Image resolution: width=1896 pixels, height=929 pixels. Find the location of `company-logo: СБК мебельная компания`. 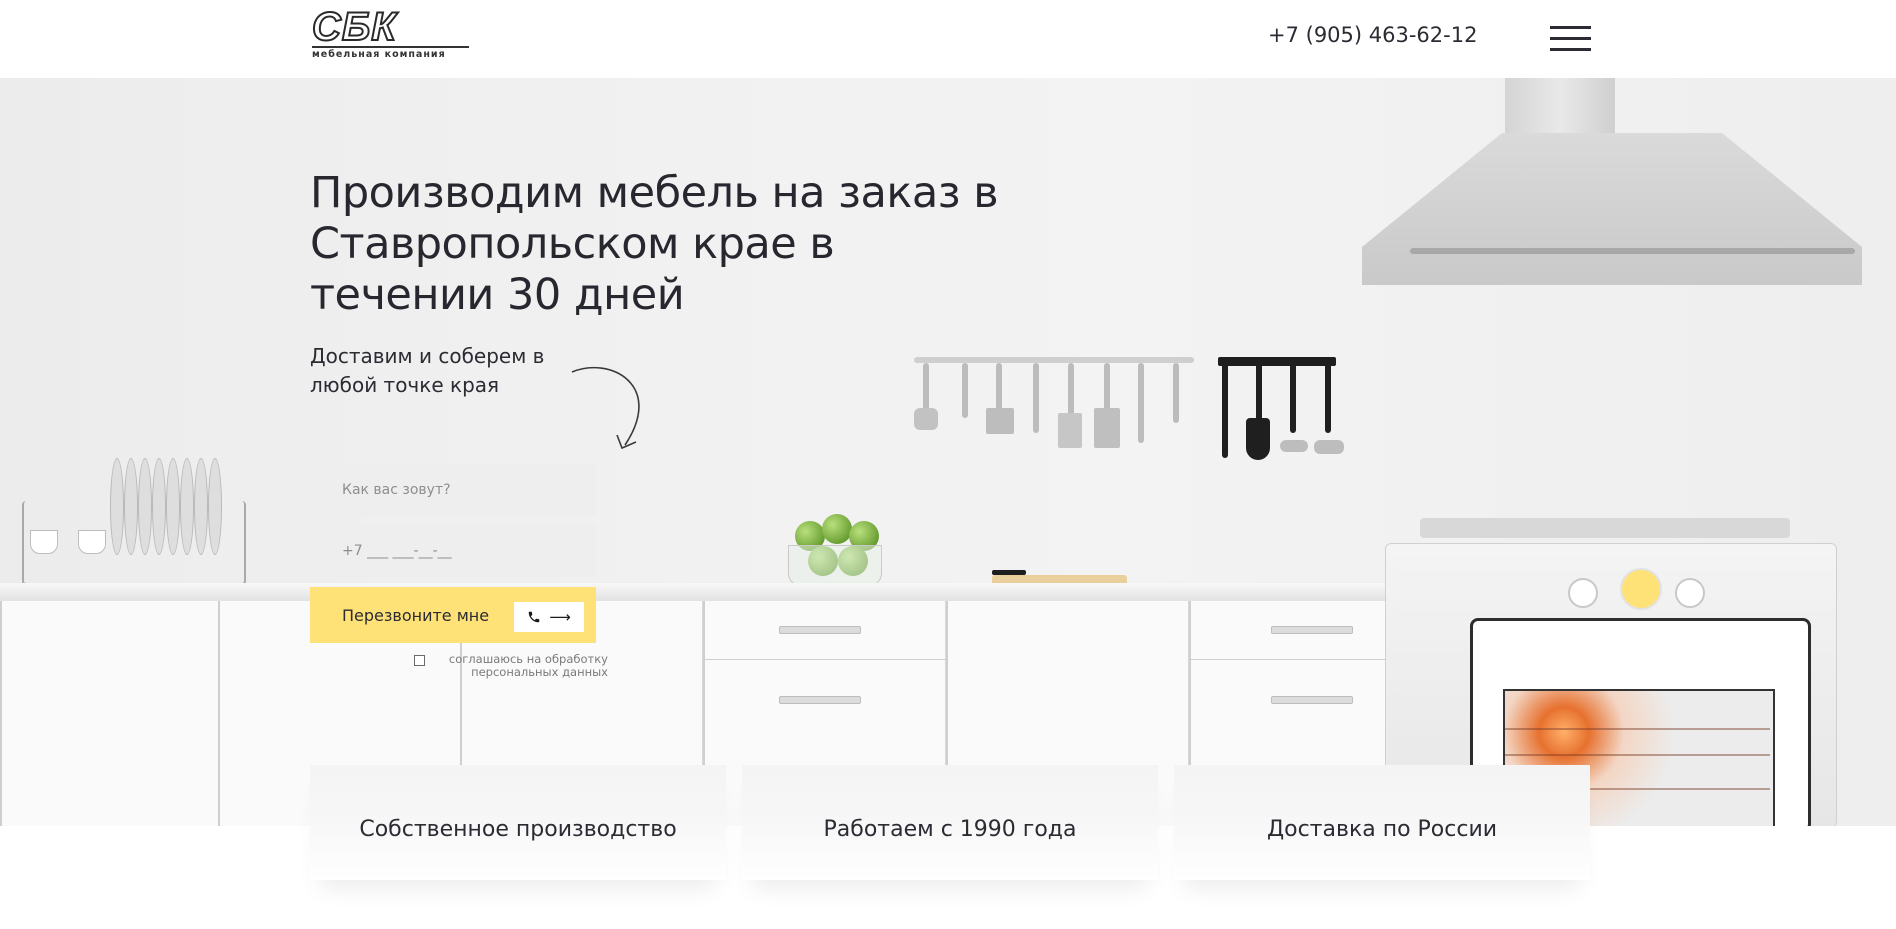

company-logo: СБК мебельная компания is located at coordinates (391, 32).